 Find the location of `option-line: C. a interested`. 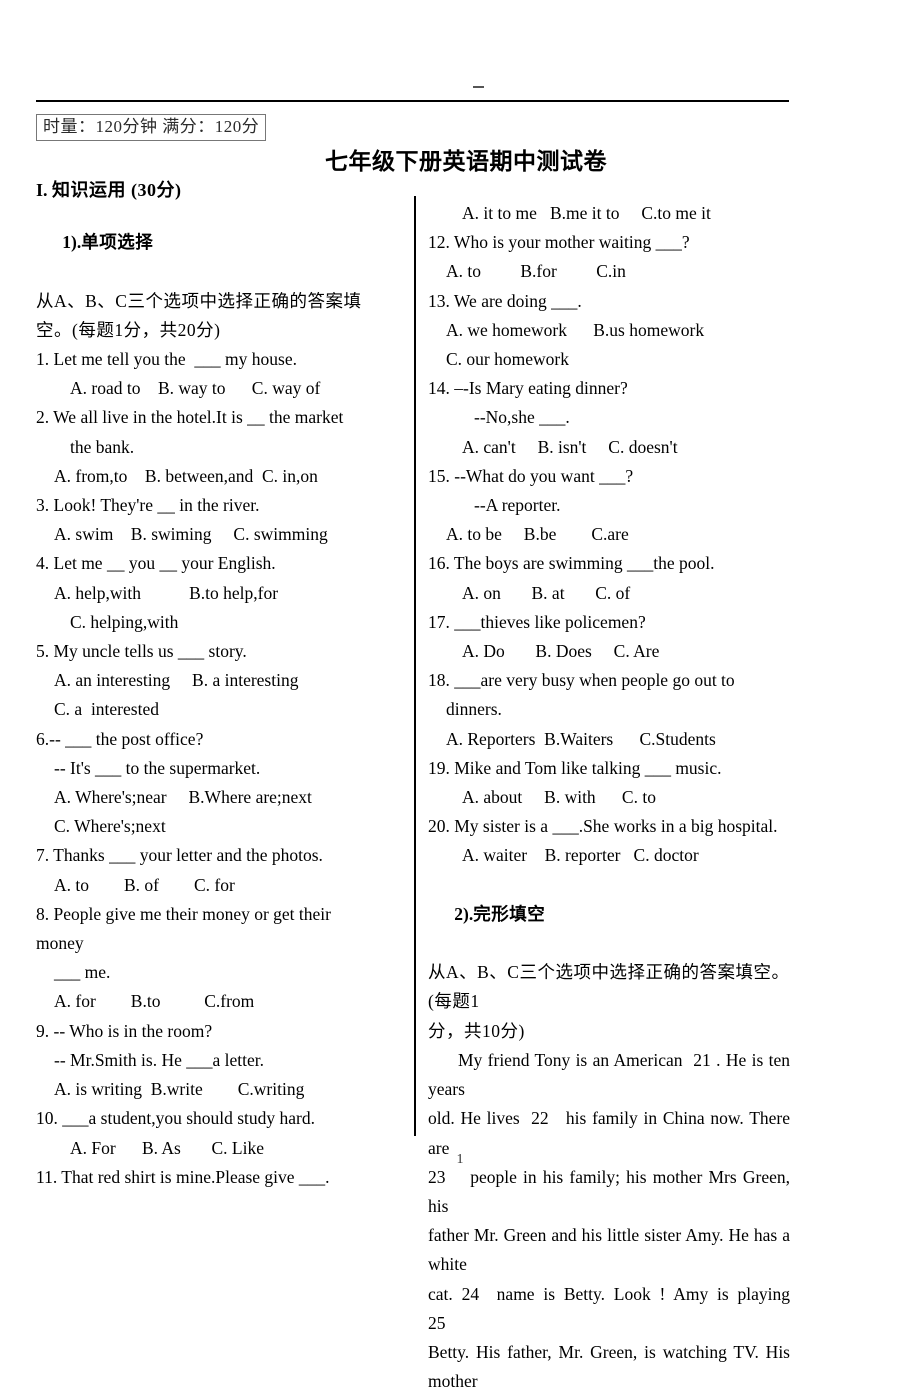

option-line: C. a interested is located at coordinates (106, 709).